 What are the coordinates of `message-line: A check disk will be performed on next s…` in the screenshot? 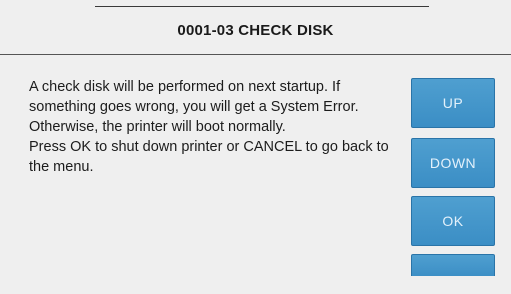 It's located at (185, 87).